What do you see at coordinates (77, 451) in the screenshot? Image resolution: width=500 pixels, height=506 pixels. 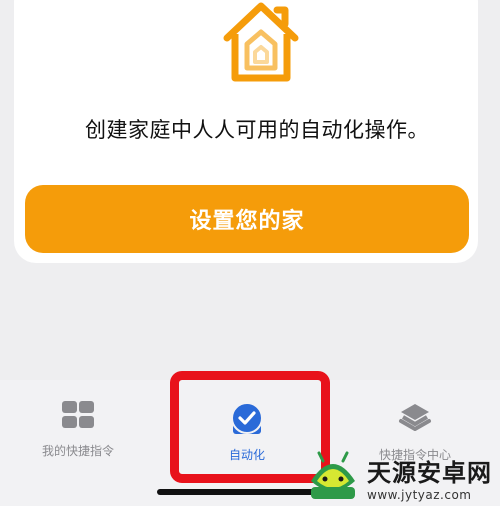 I see `tab-label: 我的快捷指令` at bounding box center [77, 451].